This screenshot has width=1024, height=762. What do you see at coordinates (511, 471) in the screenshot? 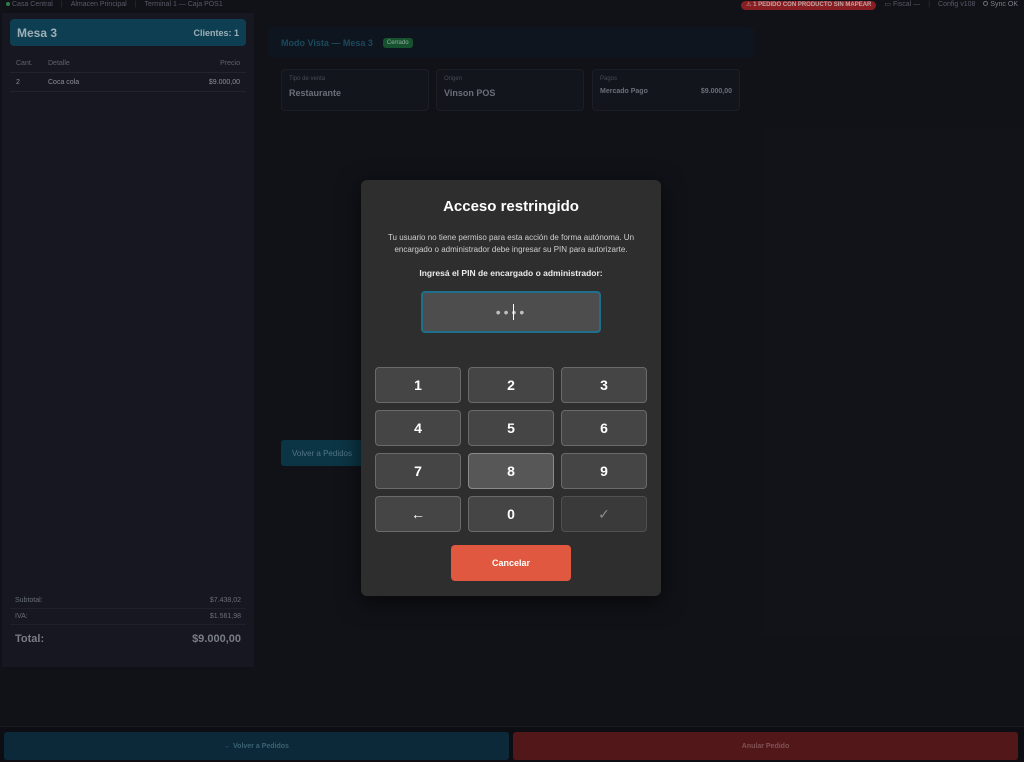
I see `key-8: 8` at bounding box center [511, 471].